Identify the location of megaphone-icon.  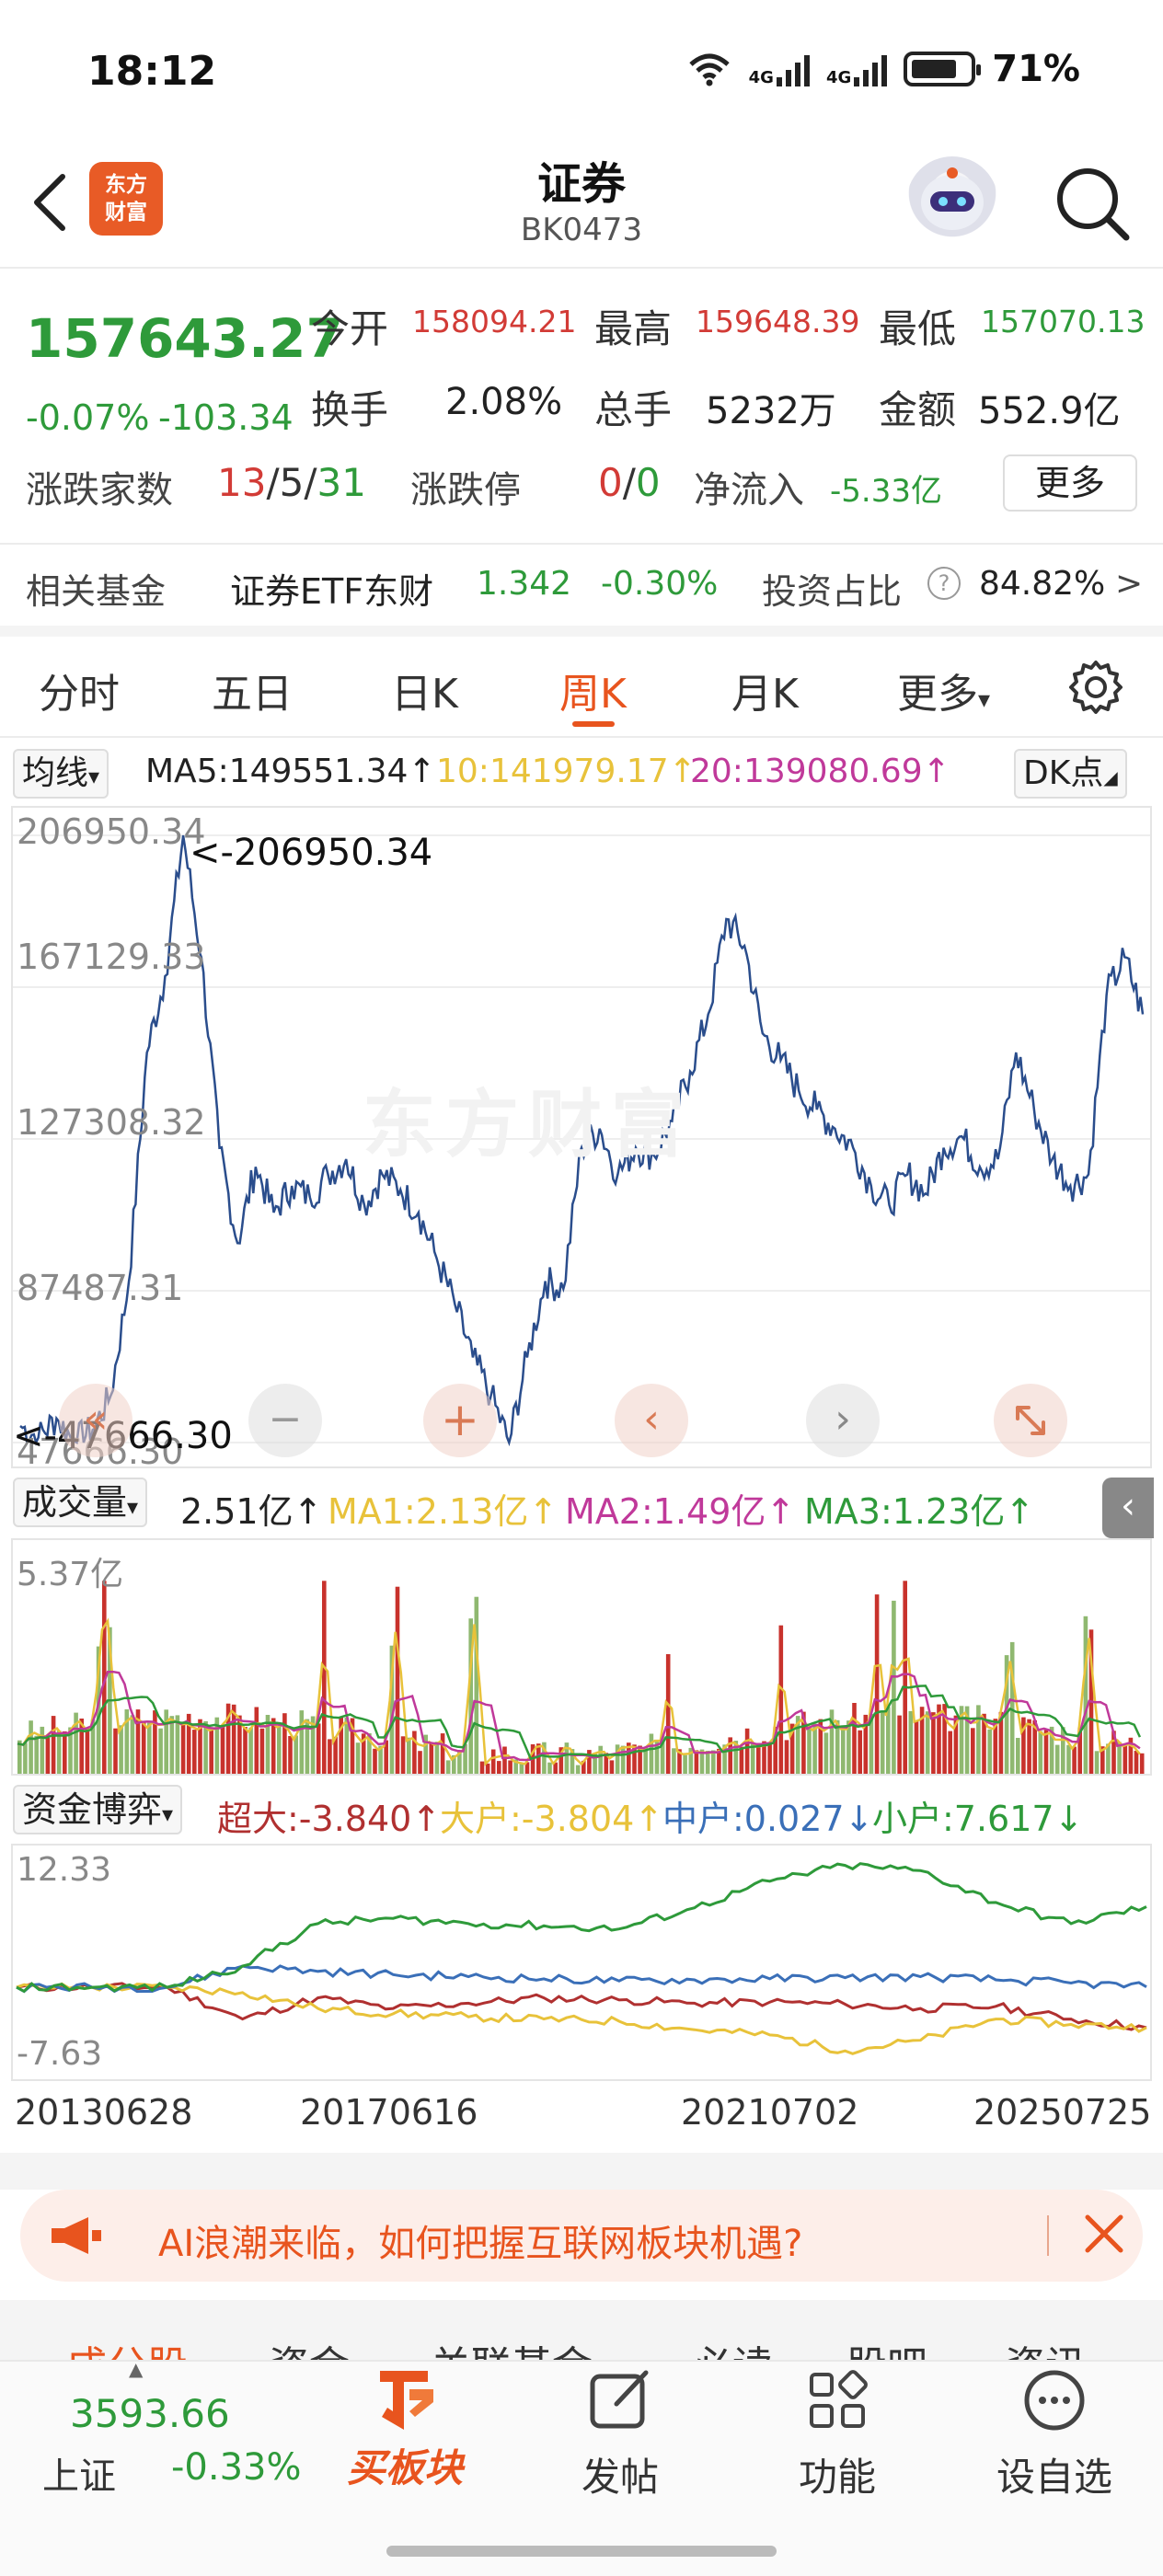
(77, 2235).